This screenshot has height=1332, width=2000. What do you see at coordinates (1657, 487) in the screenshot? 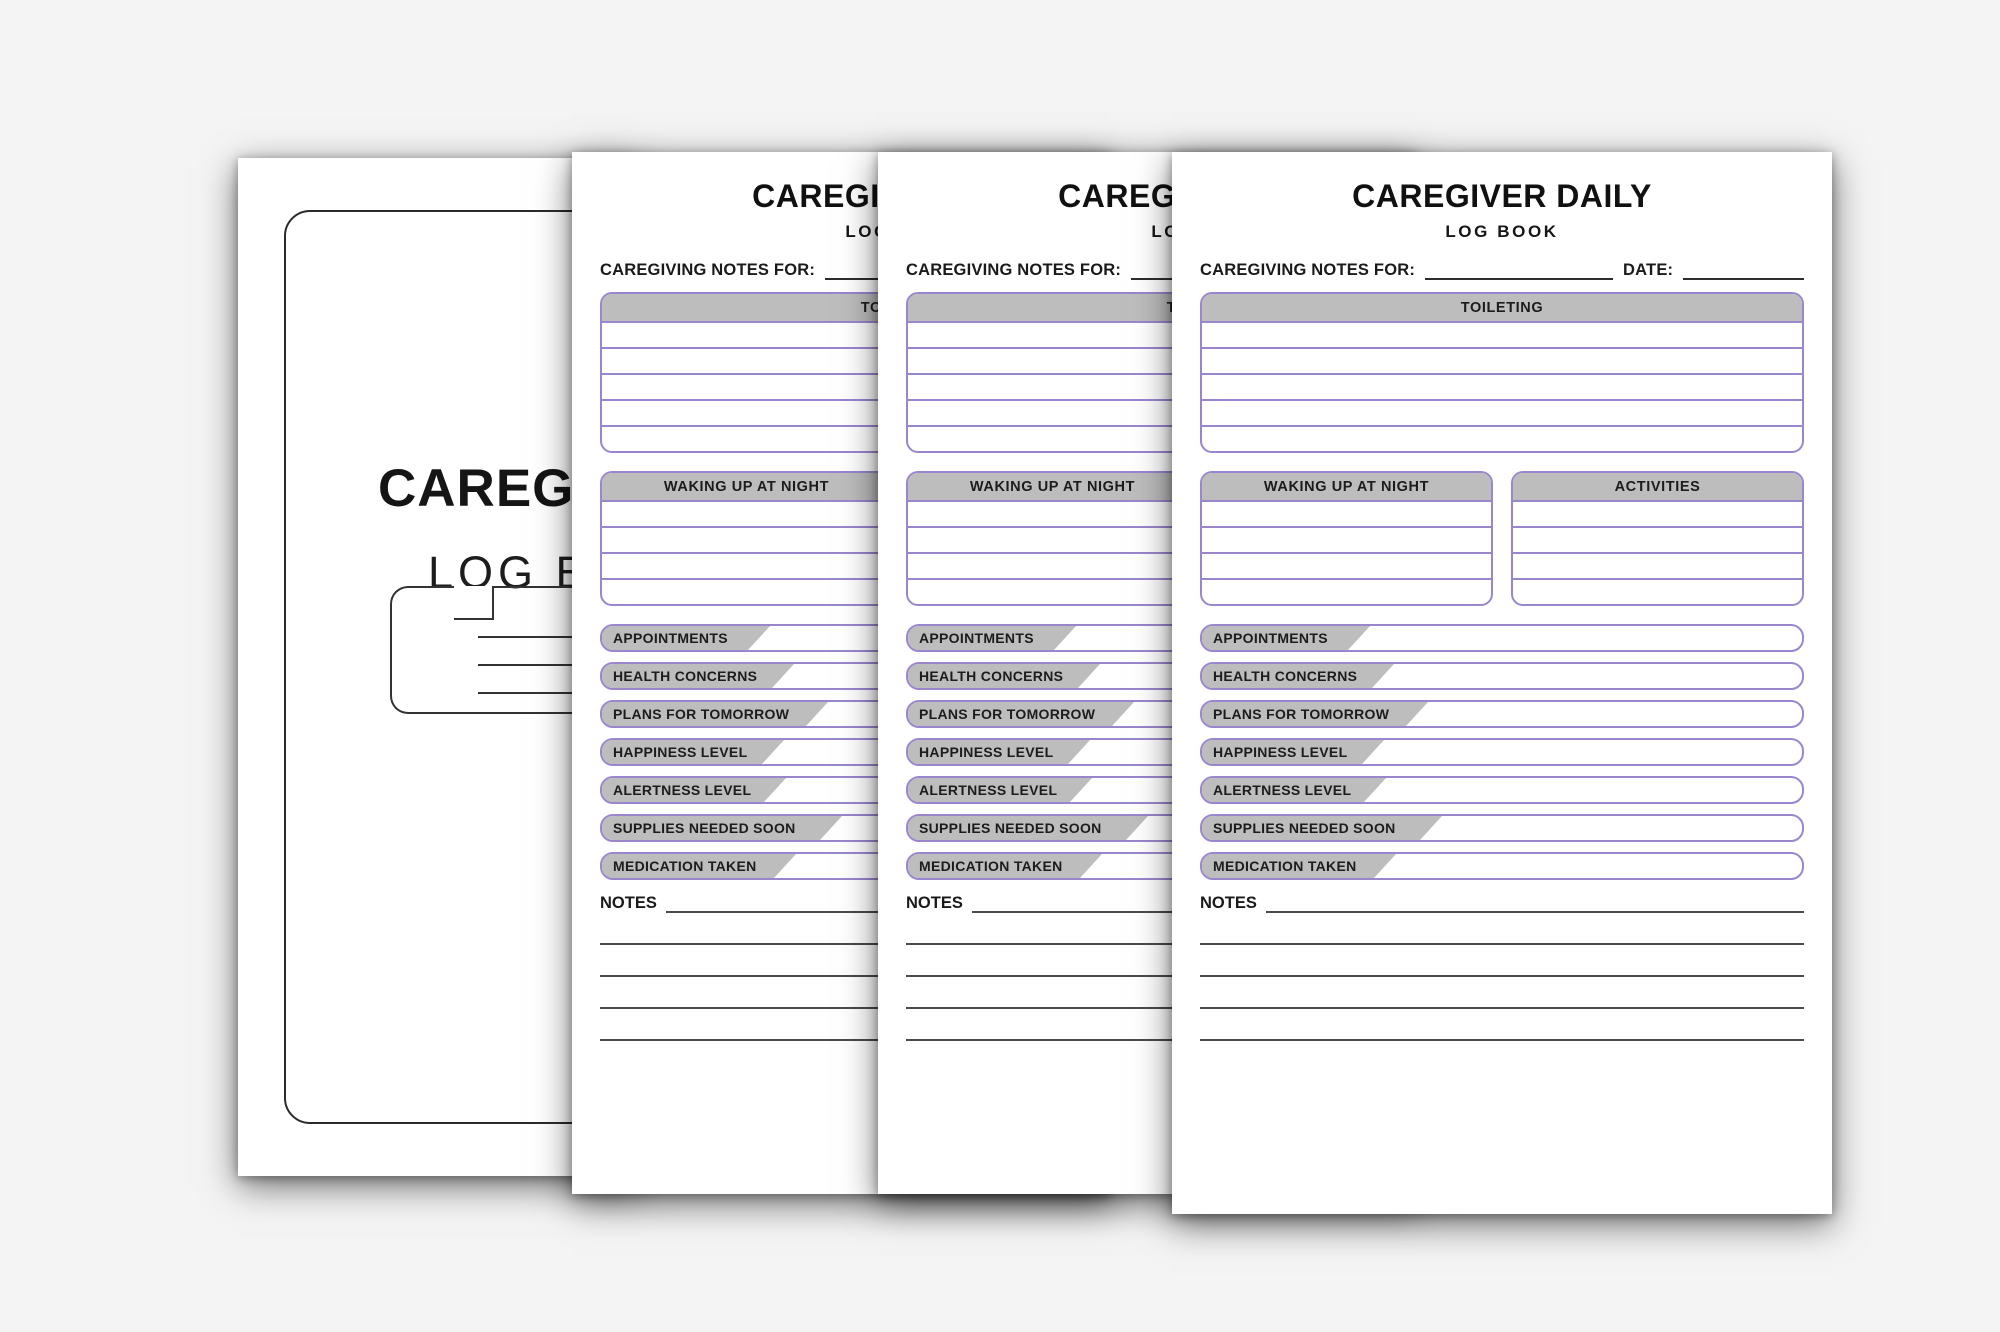
I see `activities-header: ACTIVITIES` at bounding box center [1657, 487].